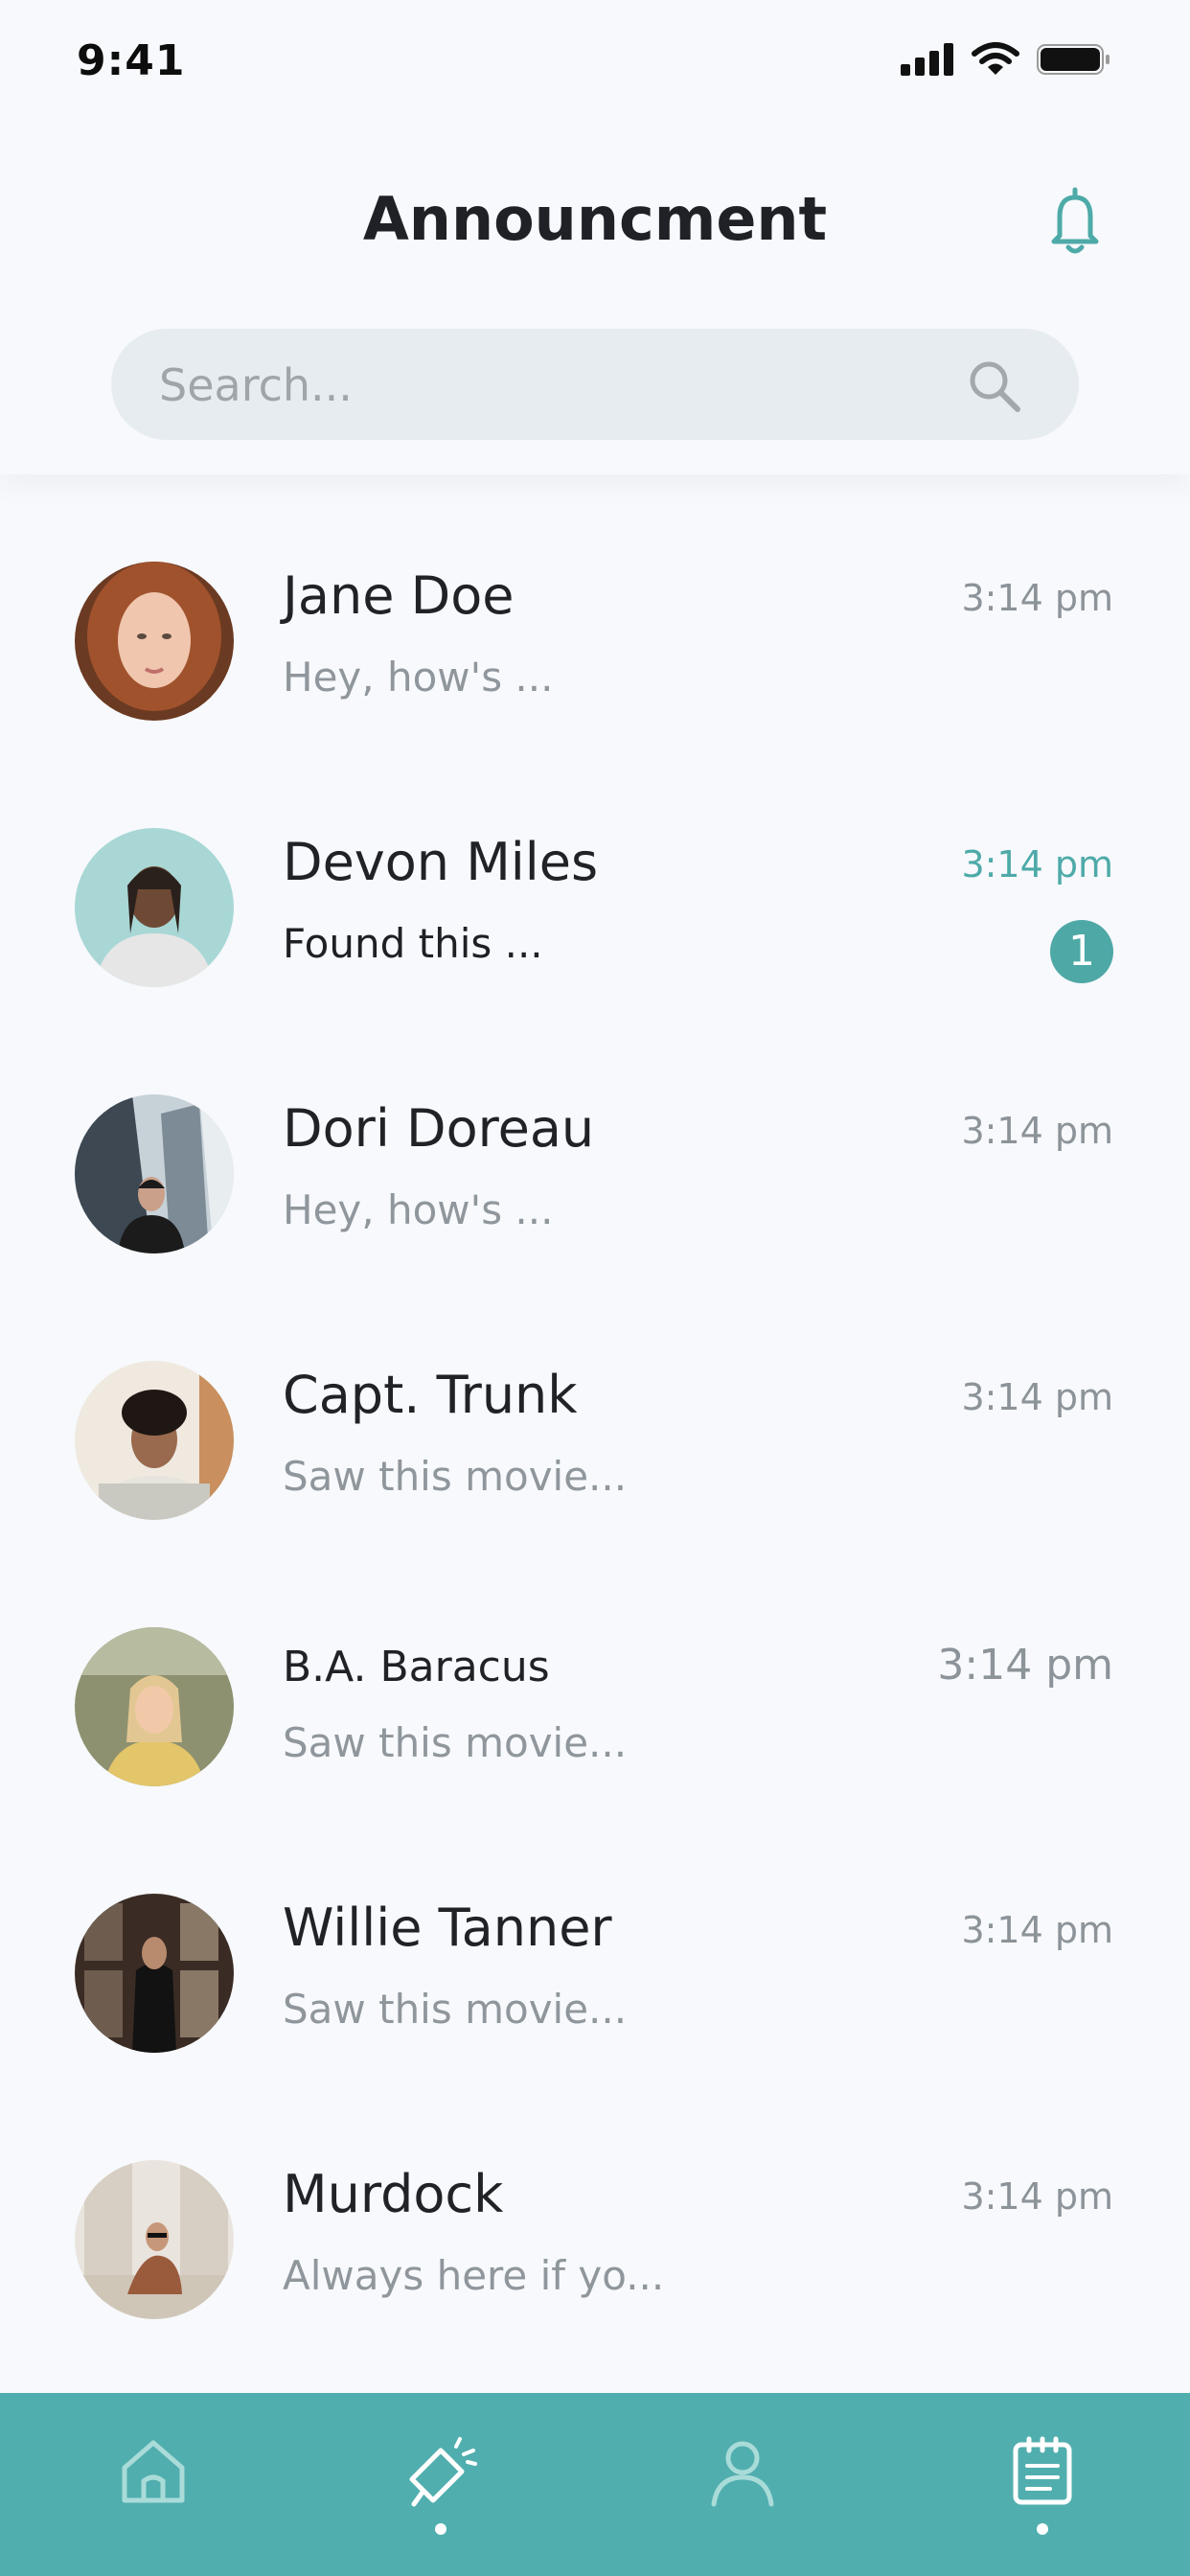 This screenshot has height=2576, width=1190. I want to click on home-icon, so click(154, 2471).